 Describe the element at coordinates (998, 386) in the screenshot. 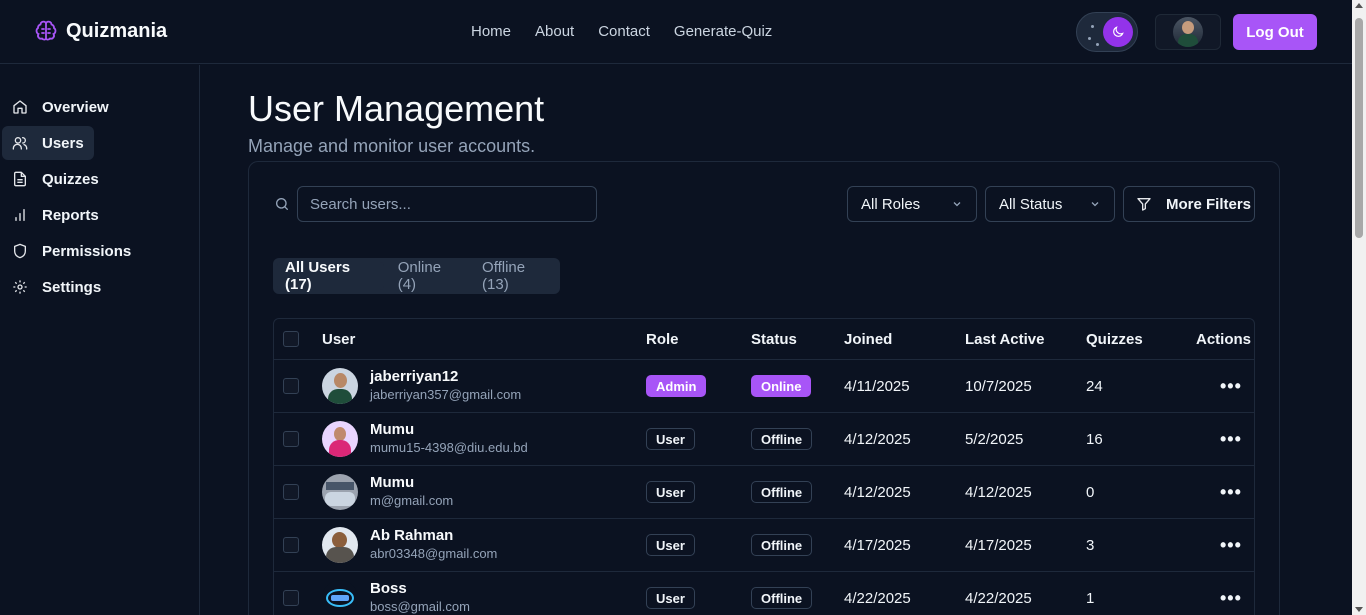

I see `last-active-date: 10/7/2025` at that location.